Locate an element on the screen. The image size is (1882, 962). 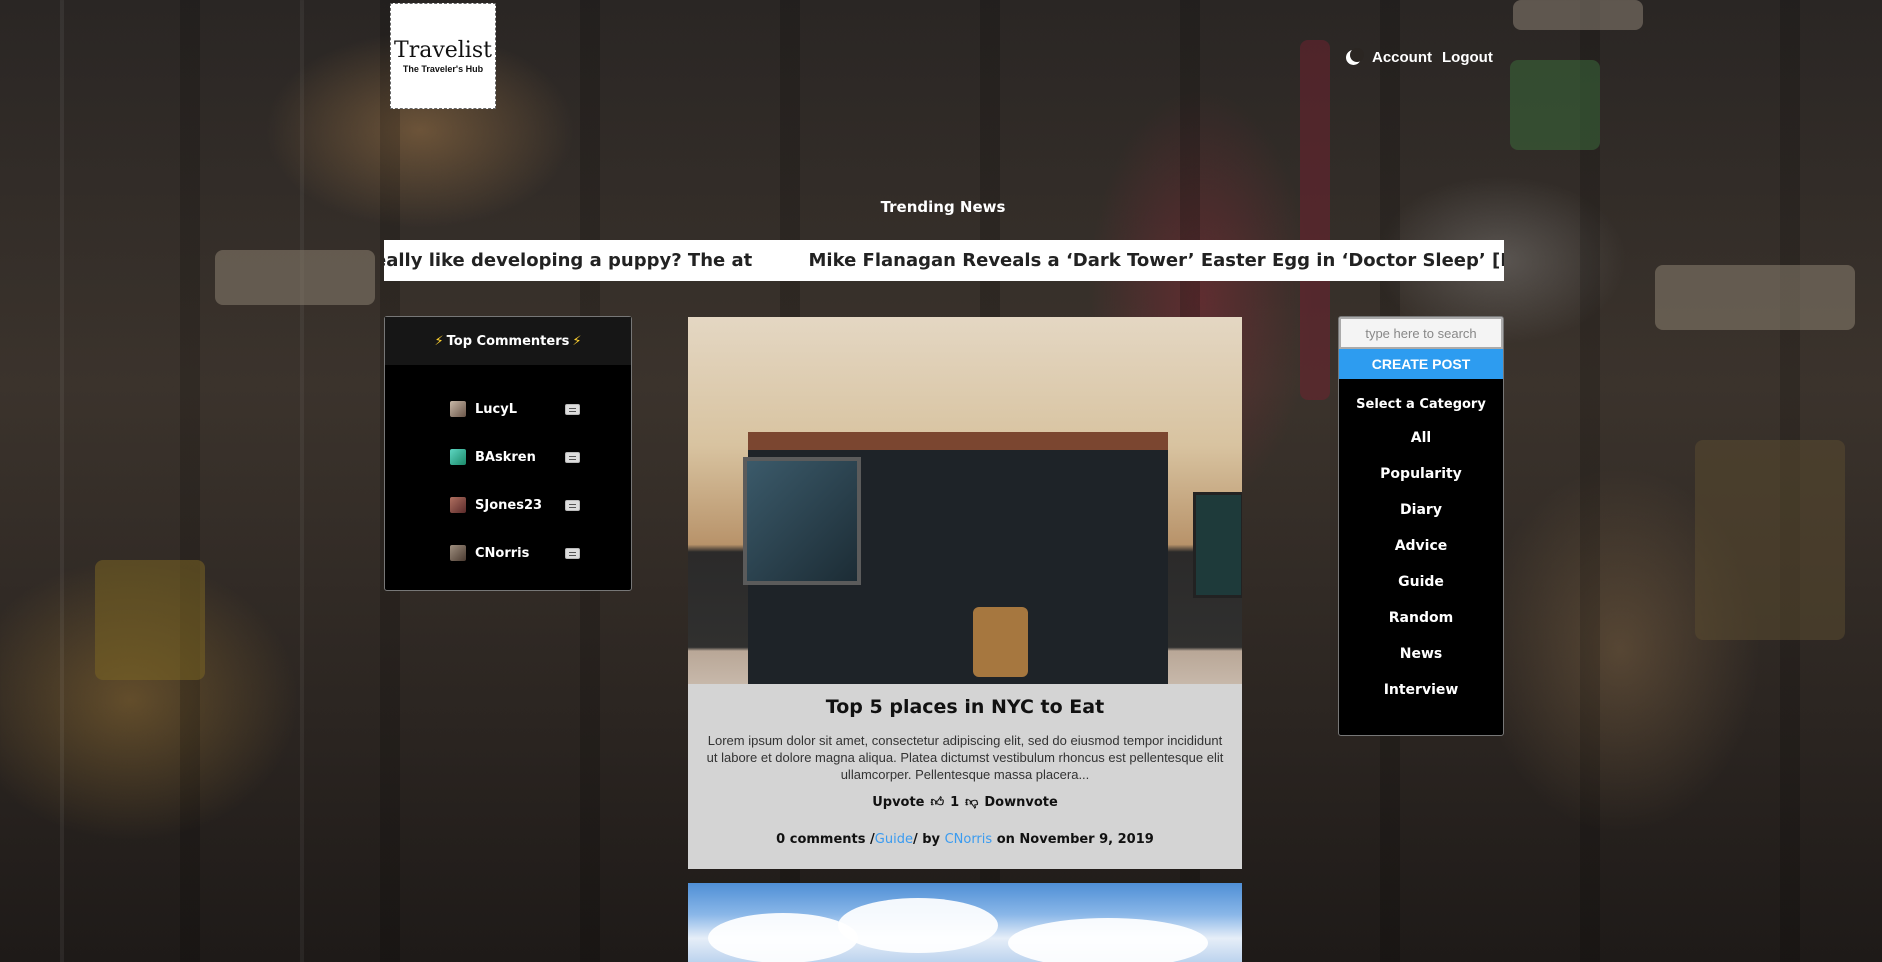
create-post-button: CREATE POST is located at coordinates (1421, 364).